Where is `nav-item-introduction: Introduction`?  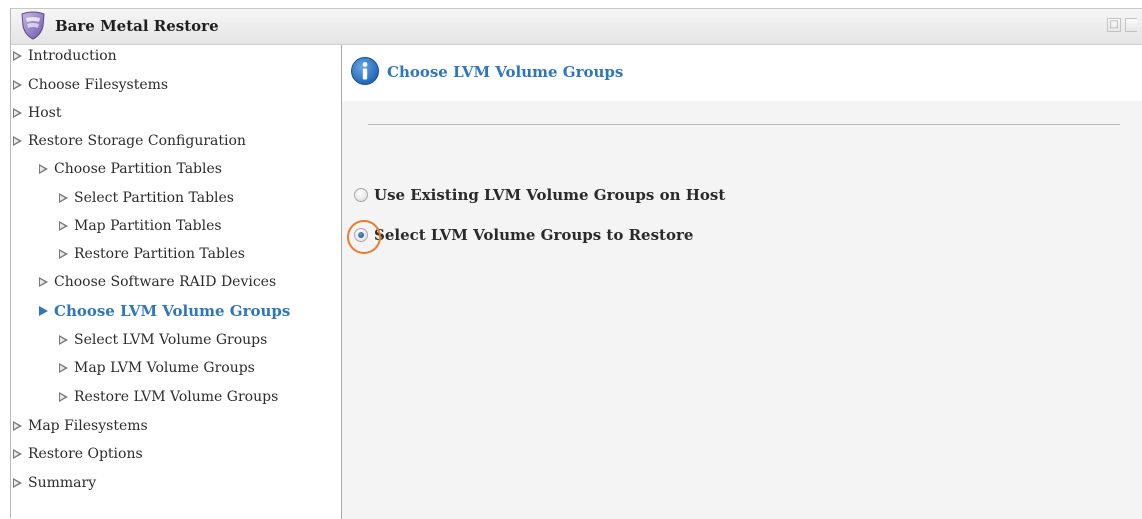 nav-item-introduction: Introduction is located at coordinates (65, 56).